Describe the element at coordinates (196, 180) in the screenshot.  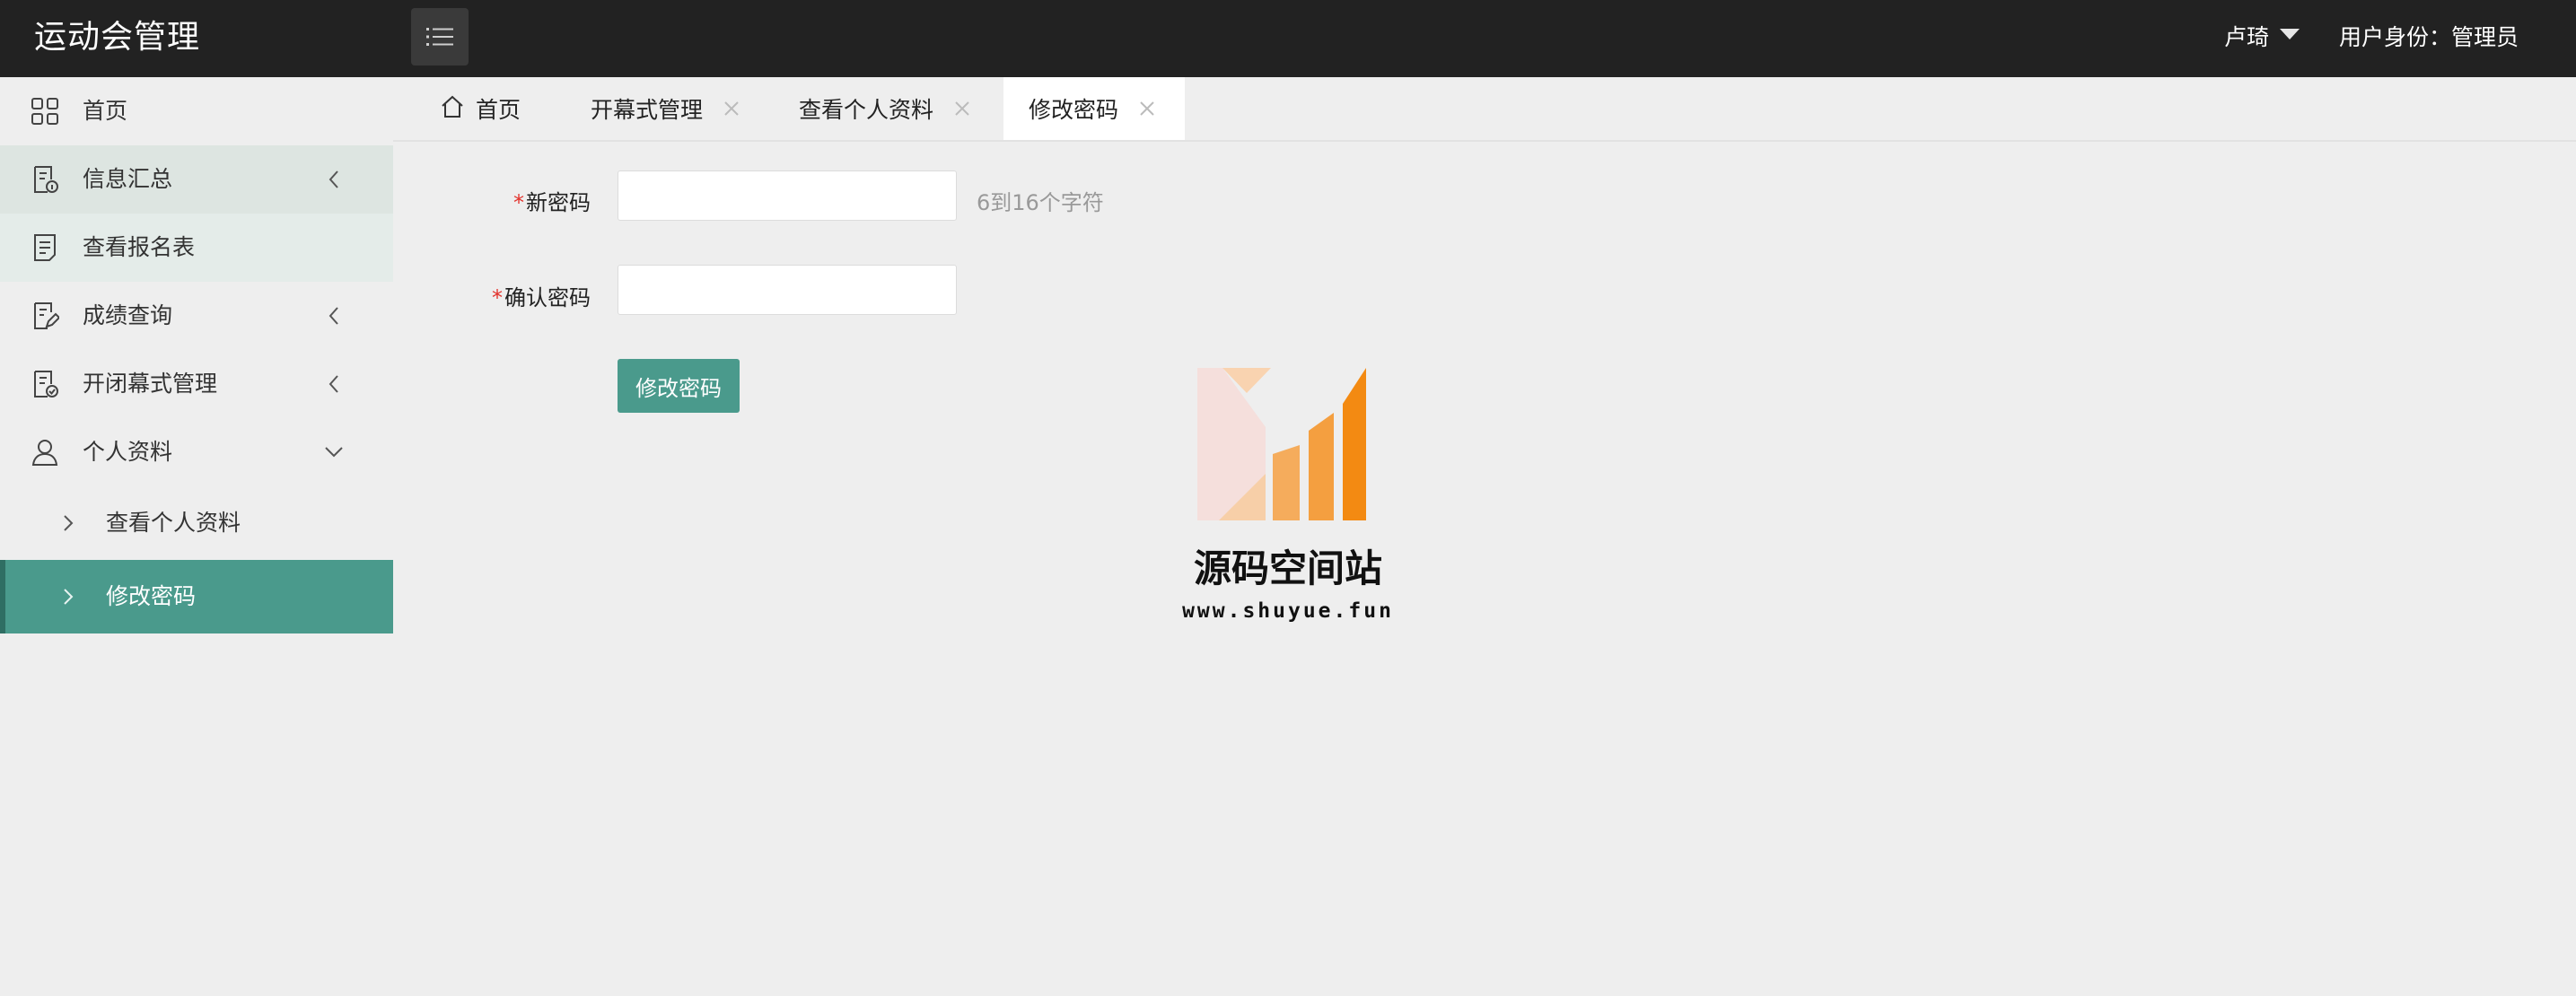
I see `sidebar-item-info-summary: 信息汇总` at that location.